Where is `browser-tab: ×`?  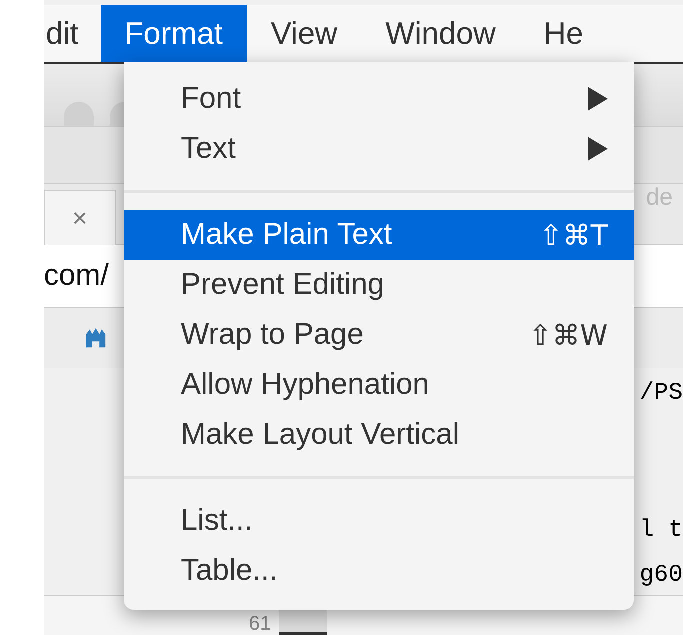 browser-tab: × is located at coordinates (80, 217).